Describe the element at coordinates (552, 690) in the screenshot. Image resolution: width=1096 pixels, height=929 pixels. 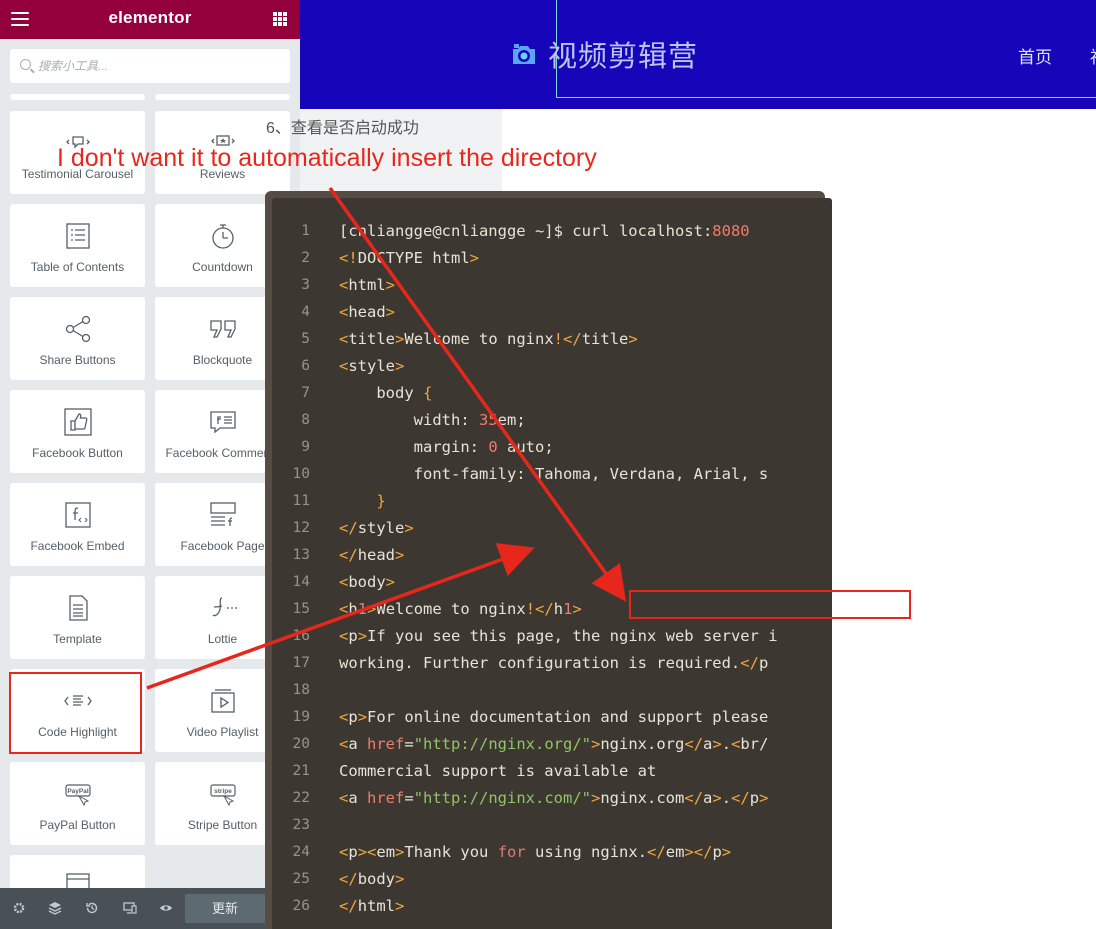
I see `code-line: 18` at that location.